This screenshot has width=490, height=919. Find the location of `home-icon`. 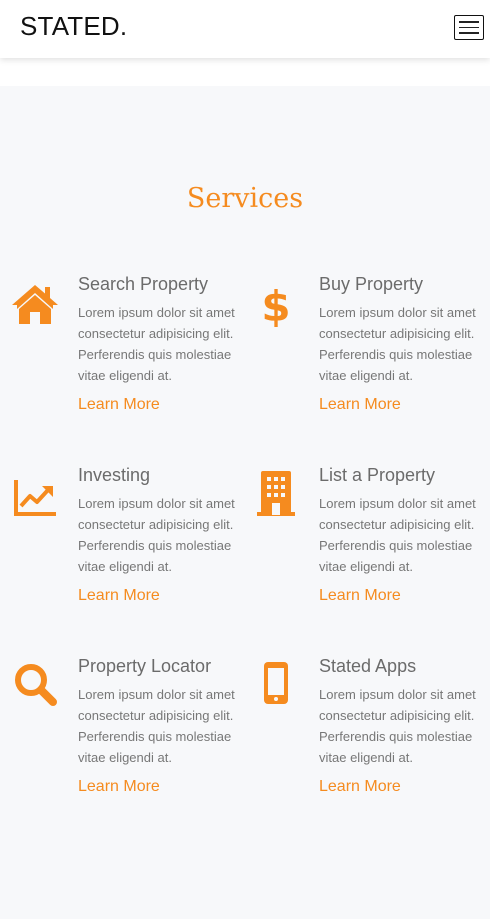

home-icon is located at coordinates (35, 304).